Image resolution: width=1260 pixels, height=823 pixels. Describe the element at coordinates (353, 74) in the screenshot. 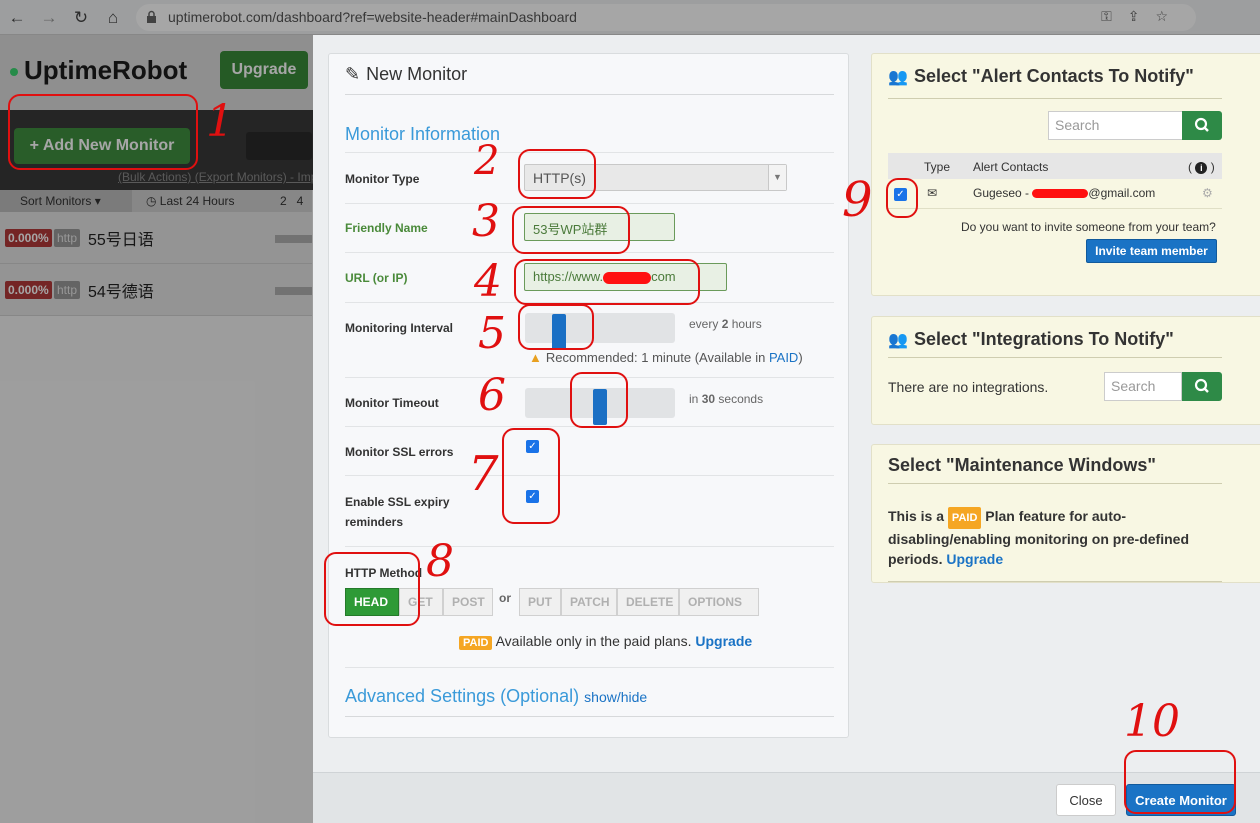

I see `edit-icon: ✎` at that location.